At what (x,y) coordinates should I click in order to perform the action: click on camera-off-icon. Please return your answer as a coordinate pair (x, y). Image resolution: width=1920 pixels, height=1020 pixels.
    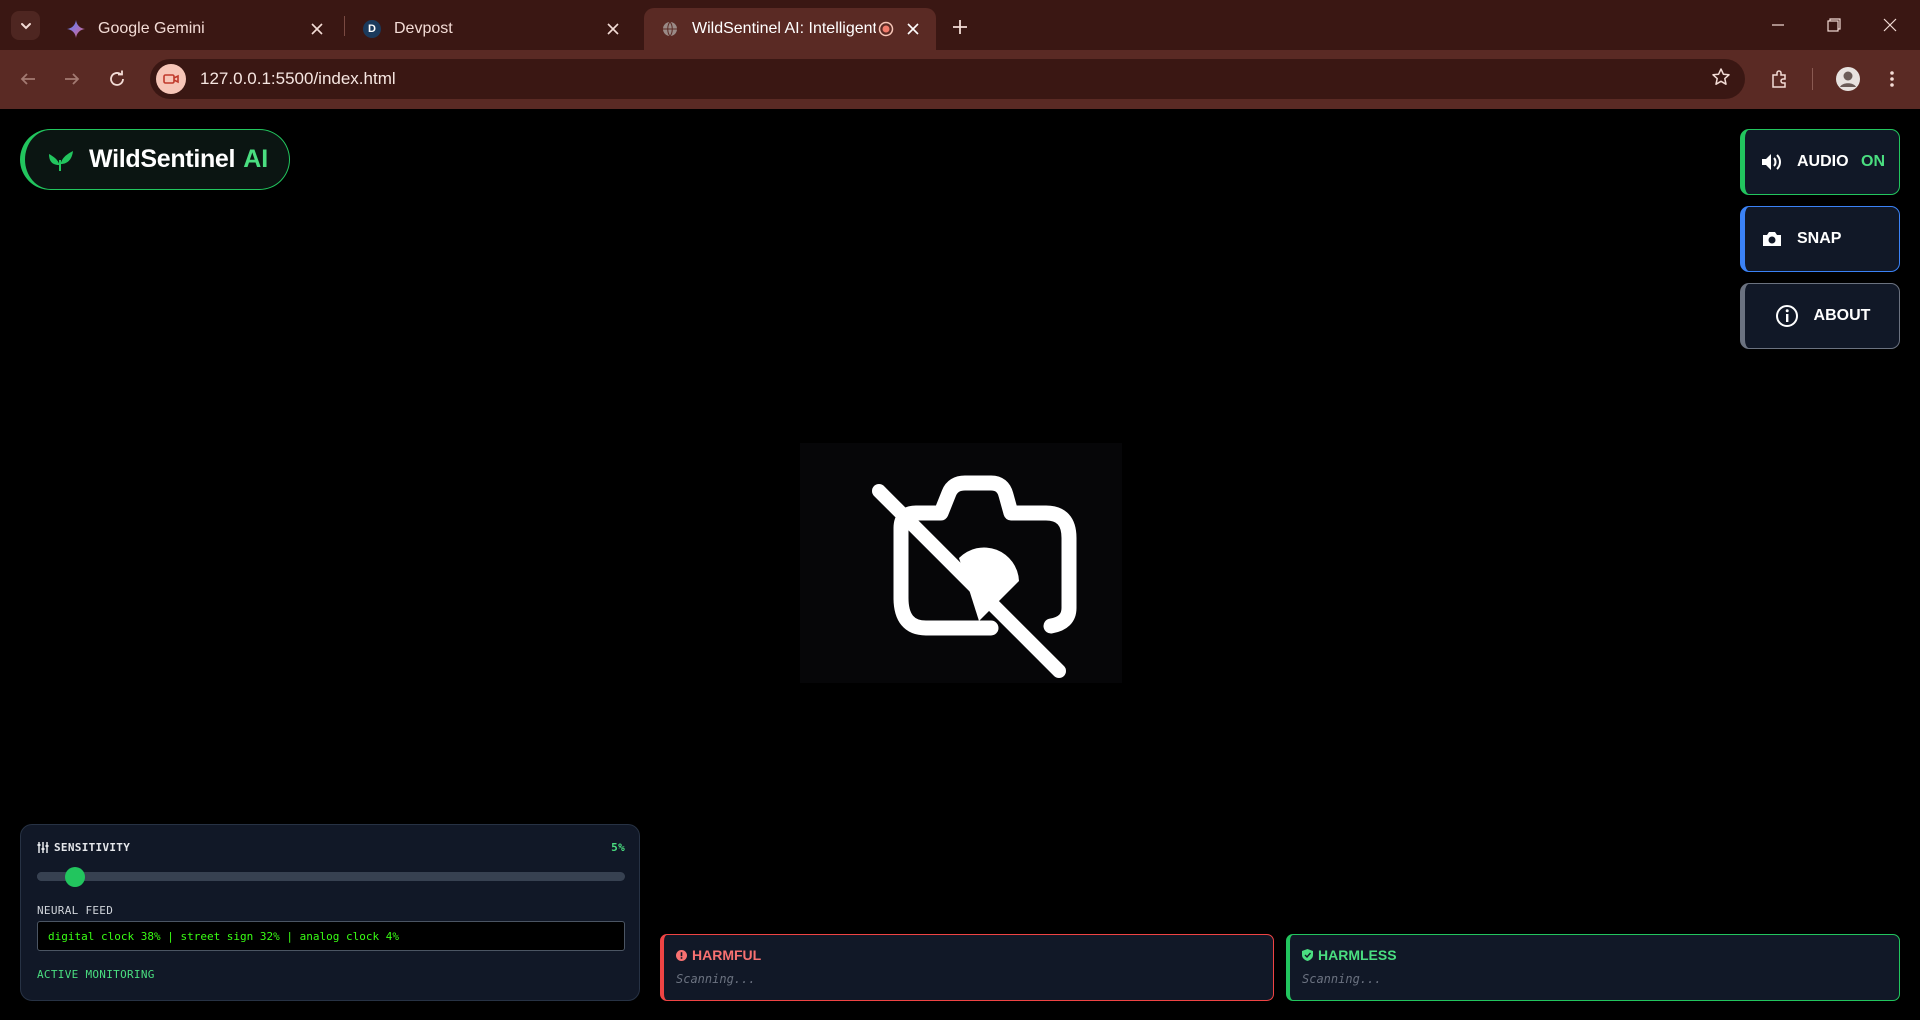
    Looking at the image, I should click on (974, 576).